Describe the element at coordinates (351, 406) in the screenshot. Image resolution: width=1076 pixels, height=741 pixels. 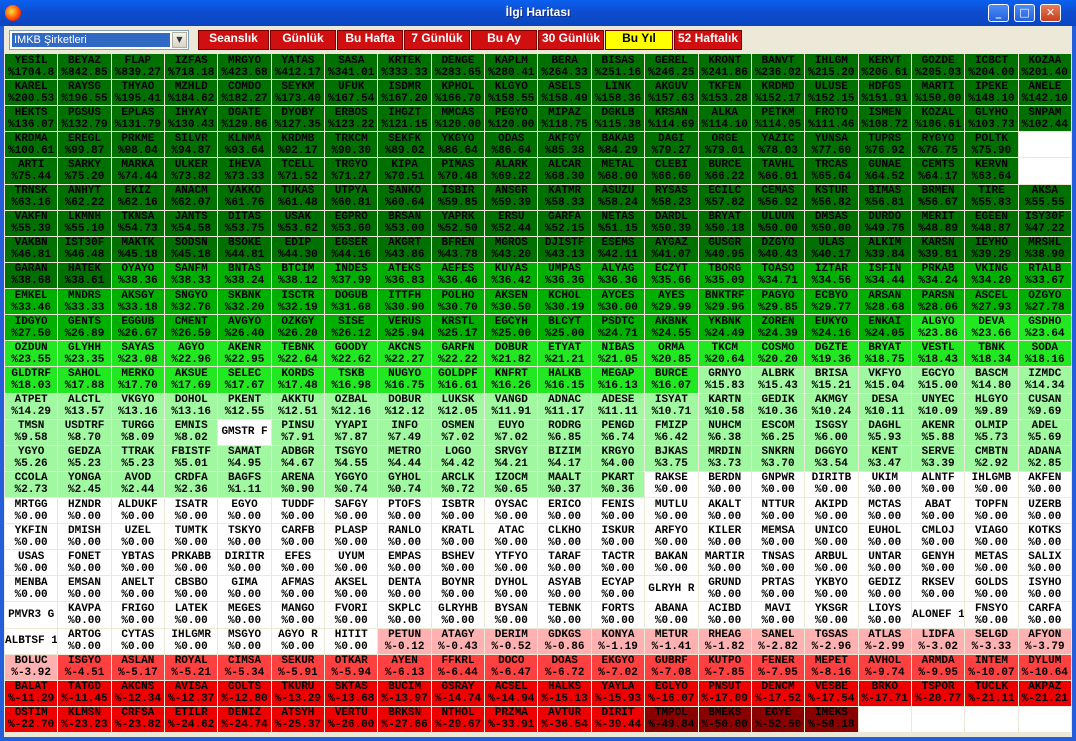
I see `heatmap-cell: OZBAL %12.16` at that location.